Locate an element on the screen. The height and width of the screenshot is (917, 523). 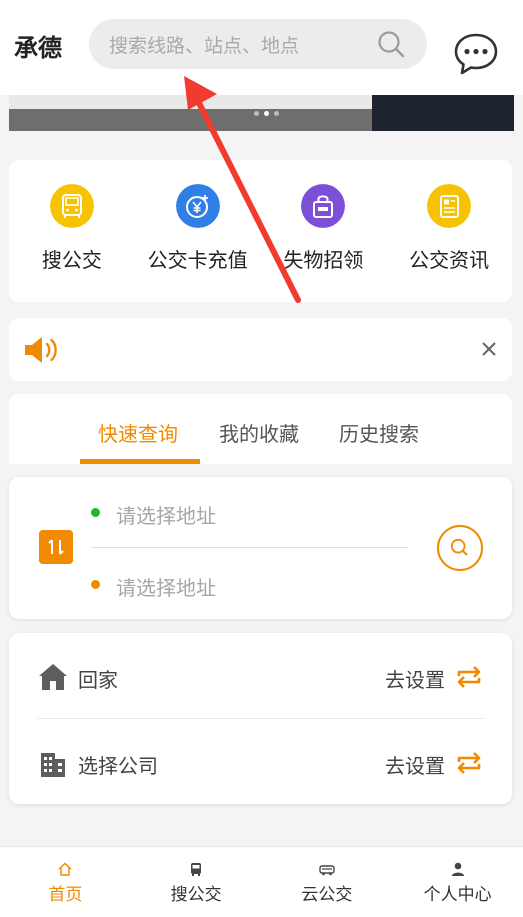
menu-item-bus-news: 公交资讯 is located at coordinates (449, 231).